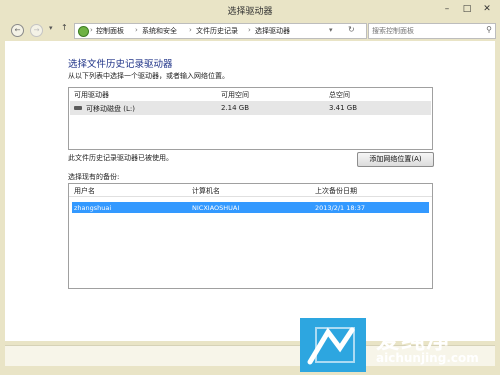  I want to click on refresh-icon: ↻, so click(351, 29).